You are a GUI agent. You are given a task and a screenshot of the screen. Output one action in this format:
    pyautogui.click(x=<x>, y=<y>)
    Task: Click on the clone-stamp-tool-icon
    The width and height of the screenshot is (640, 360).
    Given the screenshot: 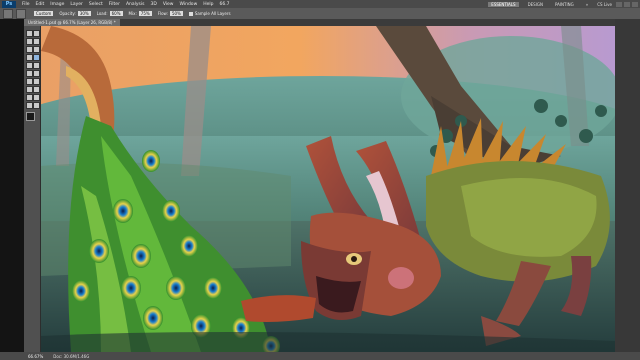 What is the action you would take?
    pyautogui.click(x=29, y=65)
    